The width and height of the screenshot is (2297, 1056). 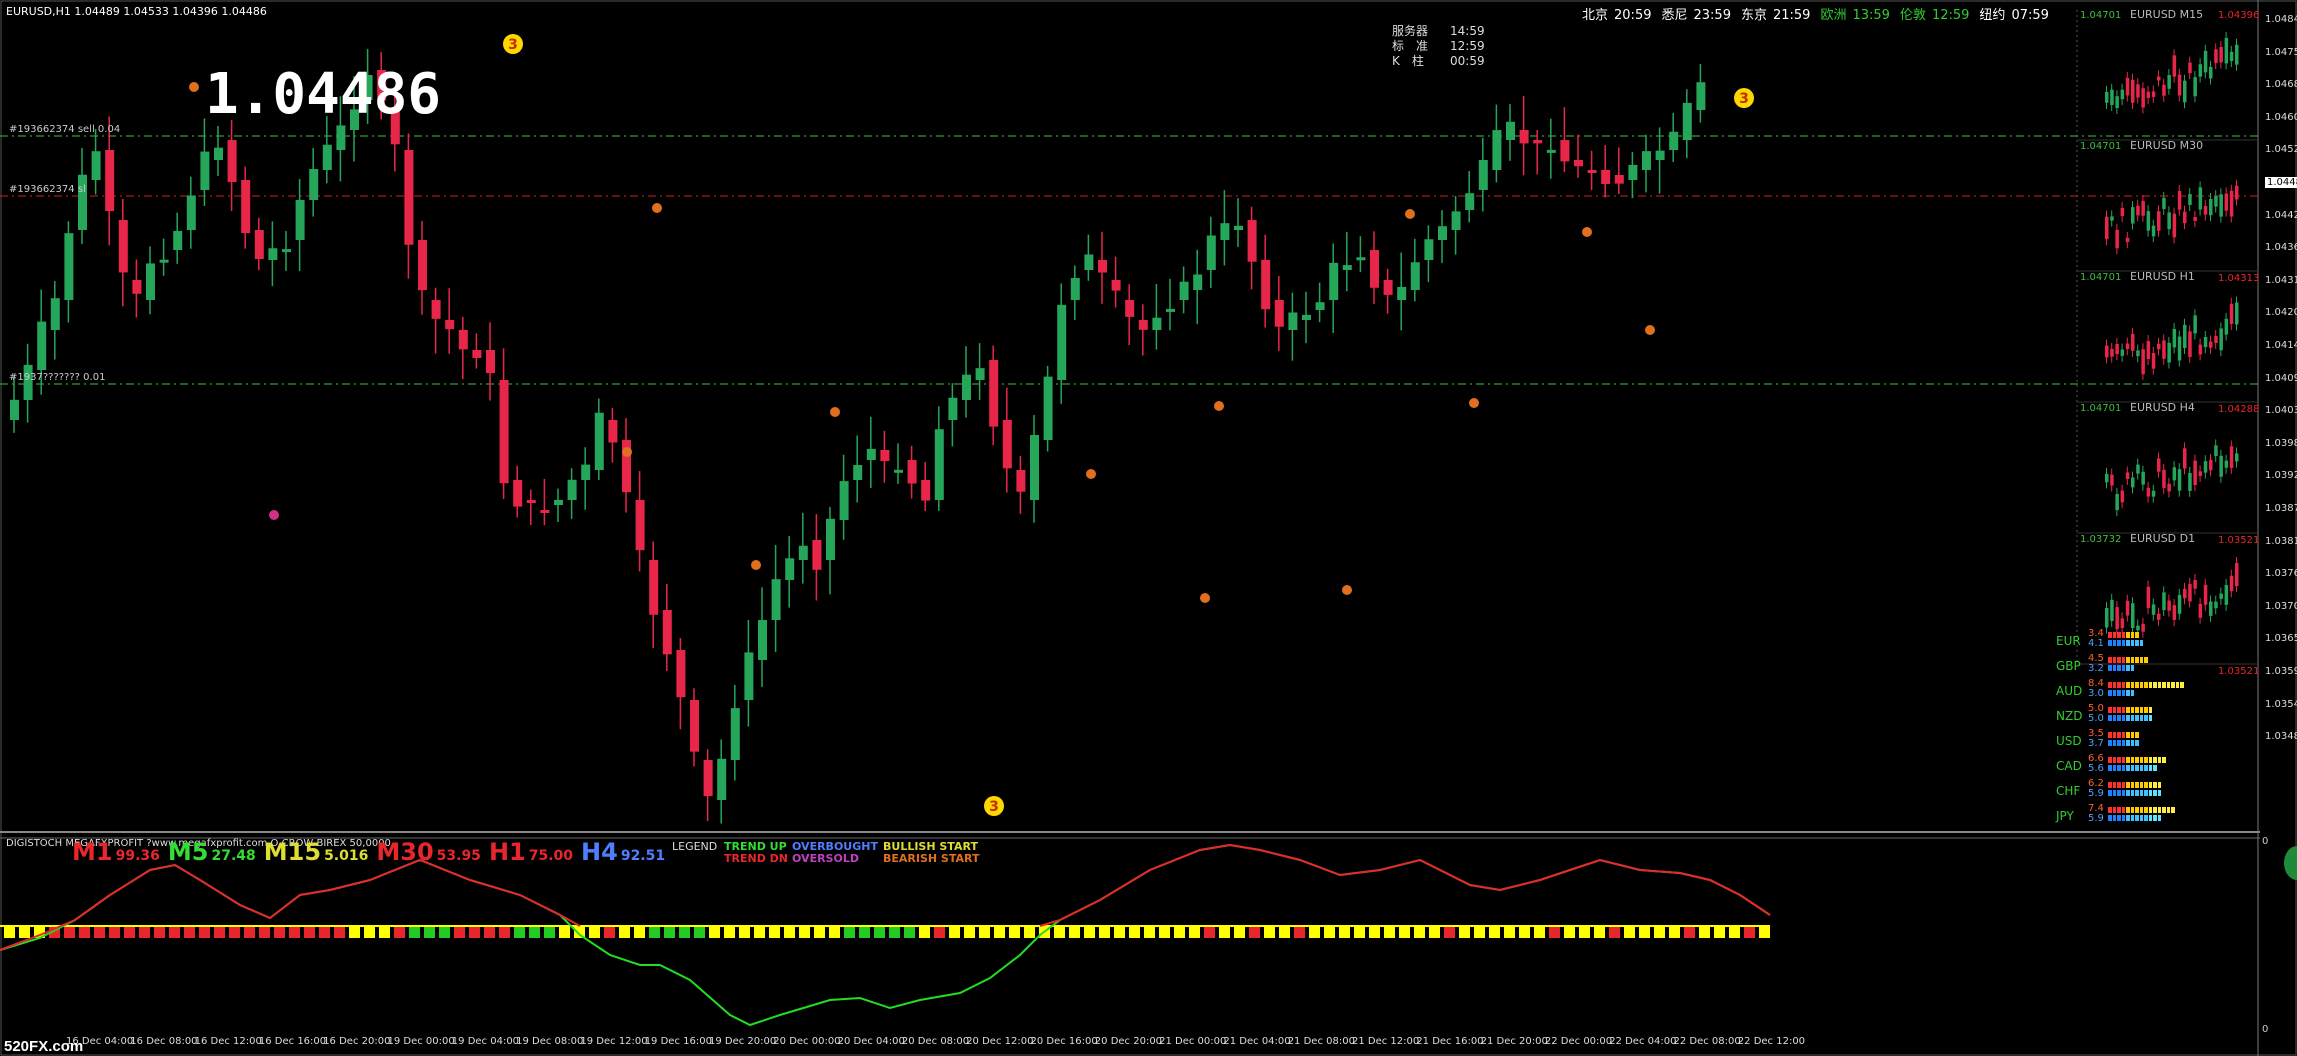 I want to click on price-tick: 1.03925, so click(x=2281, y=476).